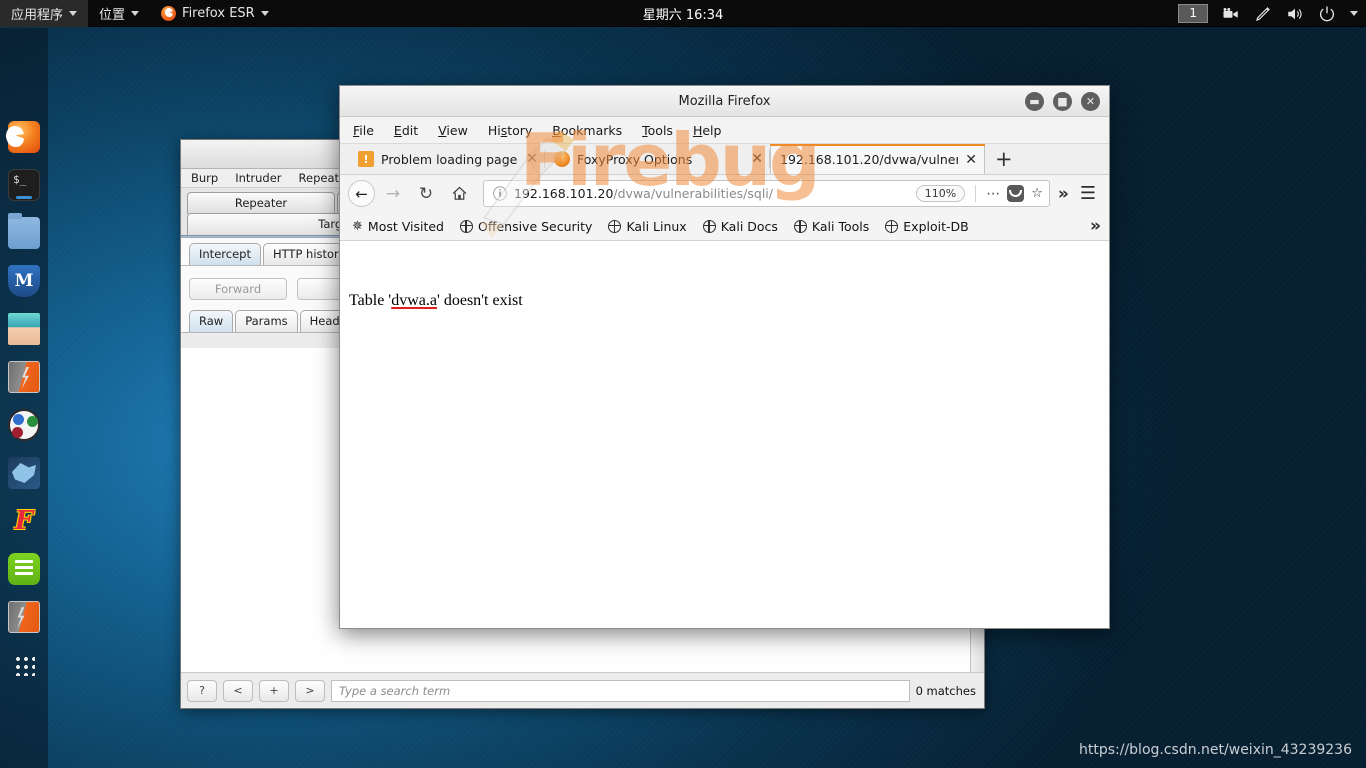 Image resolution: width=1366 pixels, height=768 pixels. Describe the element at coordinates (1063, 194) in the screenshot. I see `toolbar-overflow-button: »` at that location.